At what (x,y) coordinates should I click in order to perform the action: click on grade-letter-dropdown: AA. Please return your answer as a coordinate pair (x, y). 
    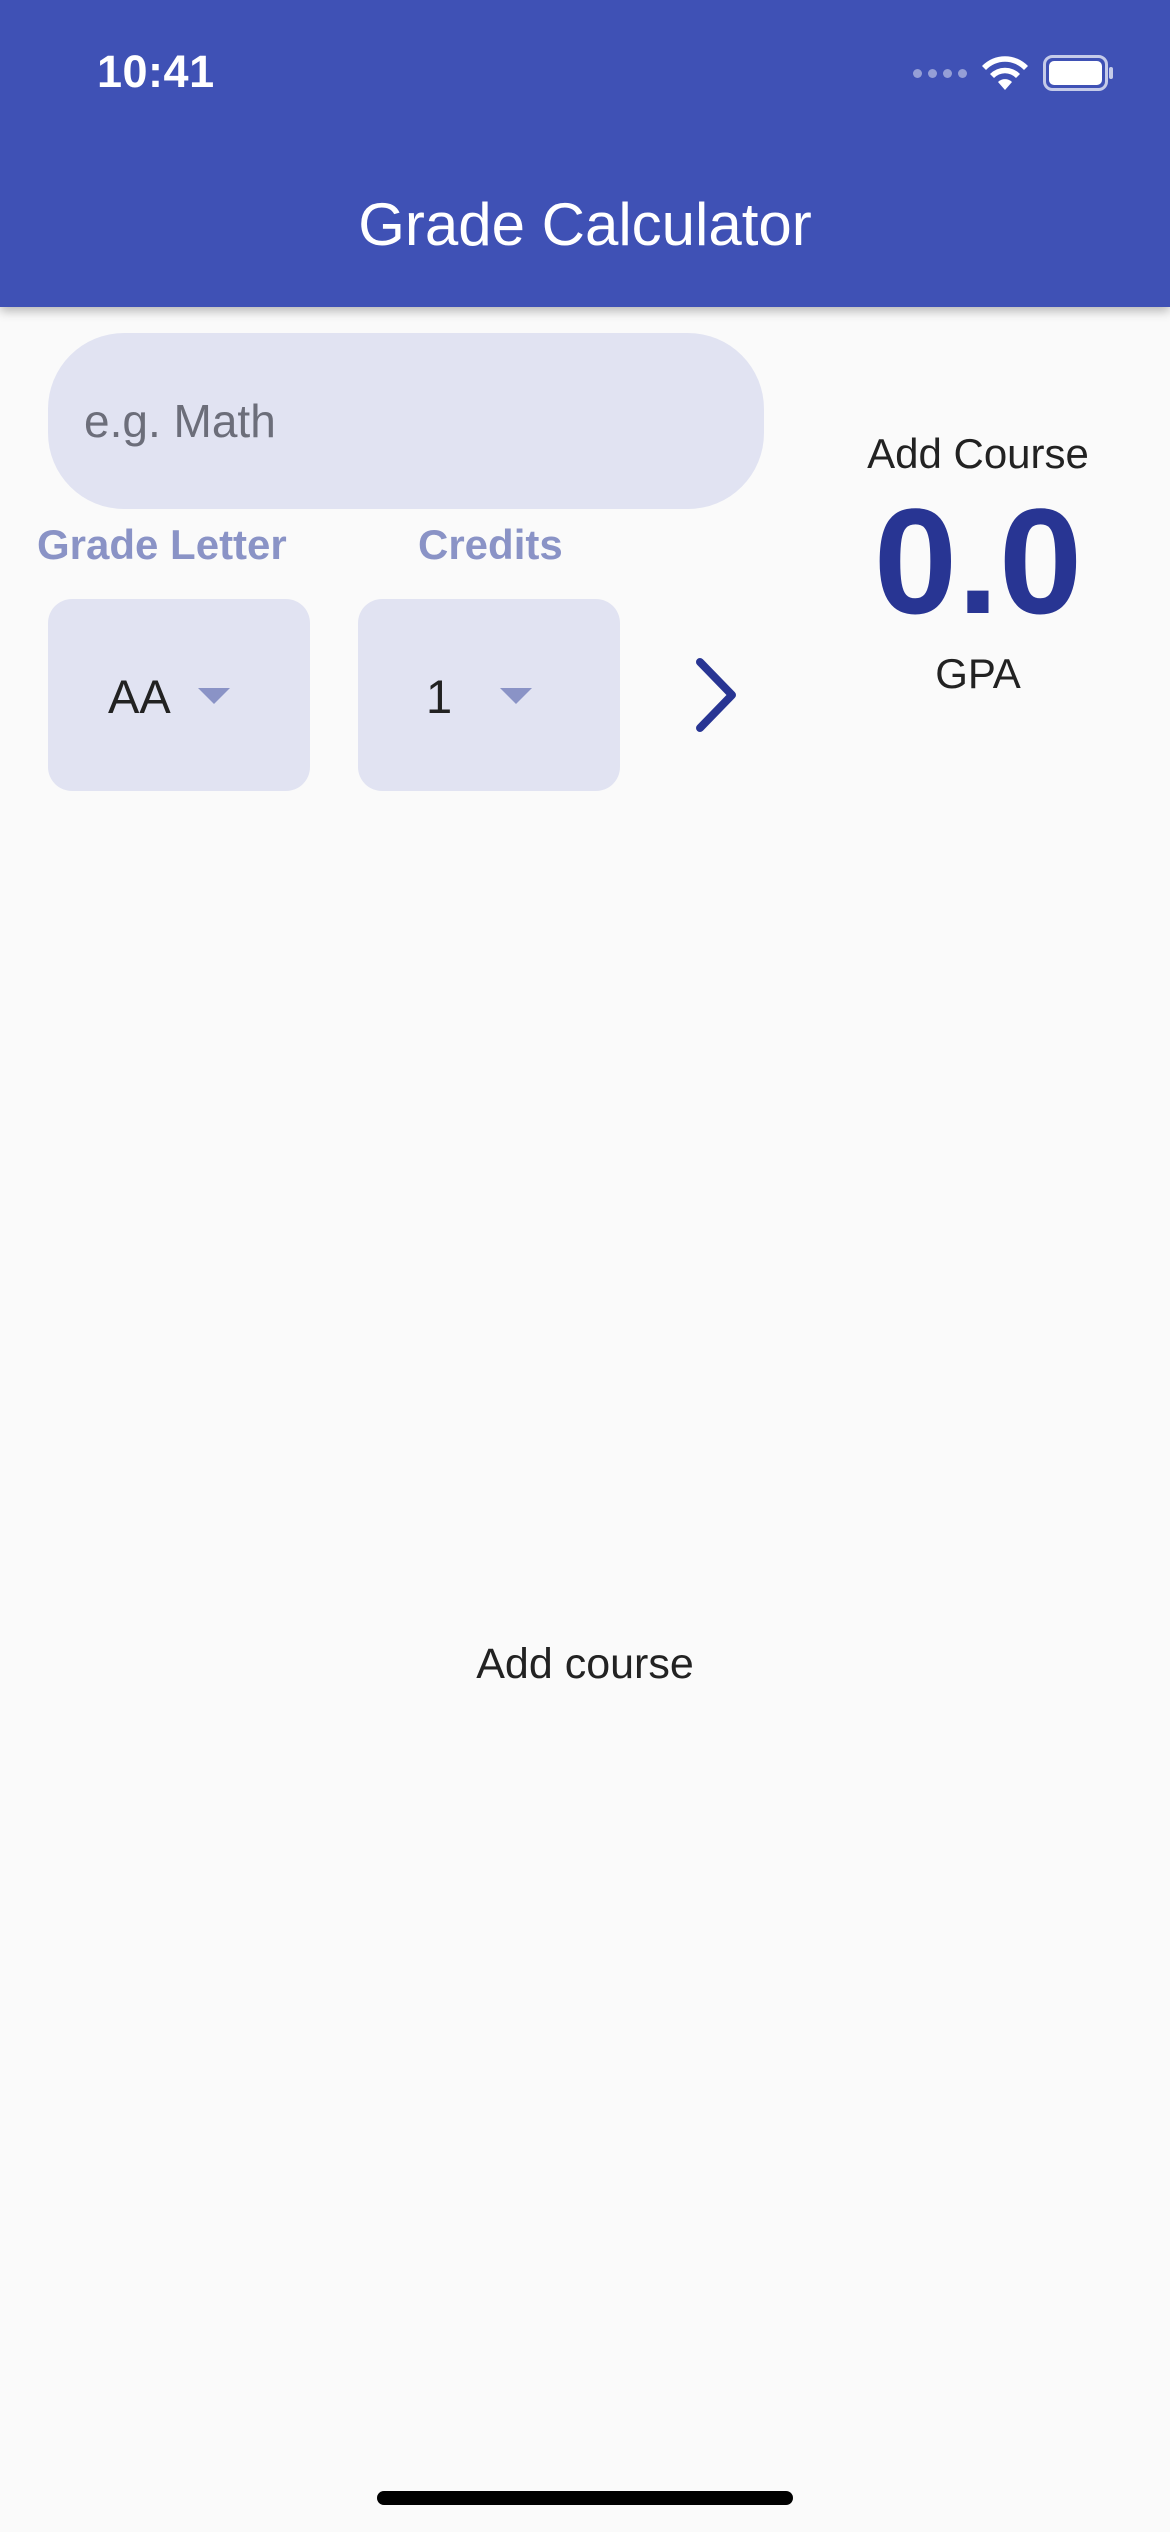
    Looking at the image, I should click on (179, 695).